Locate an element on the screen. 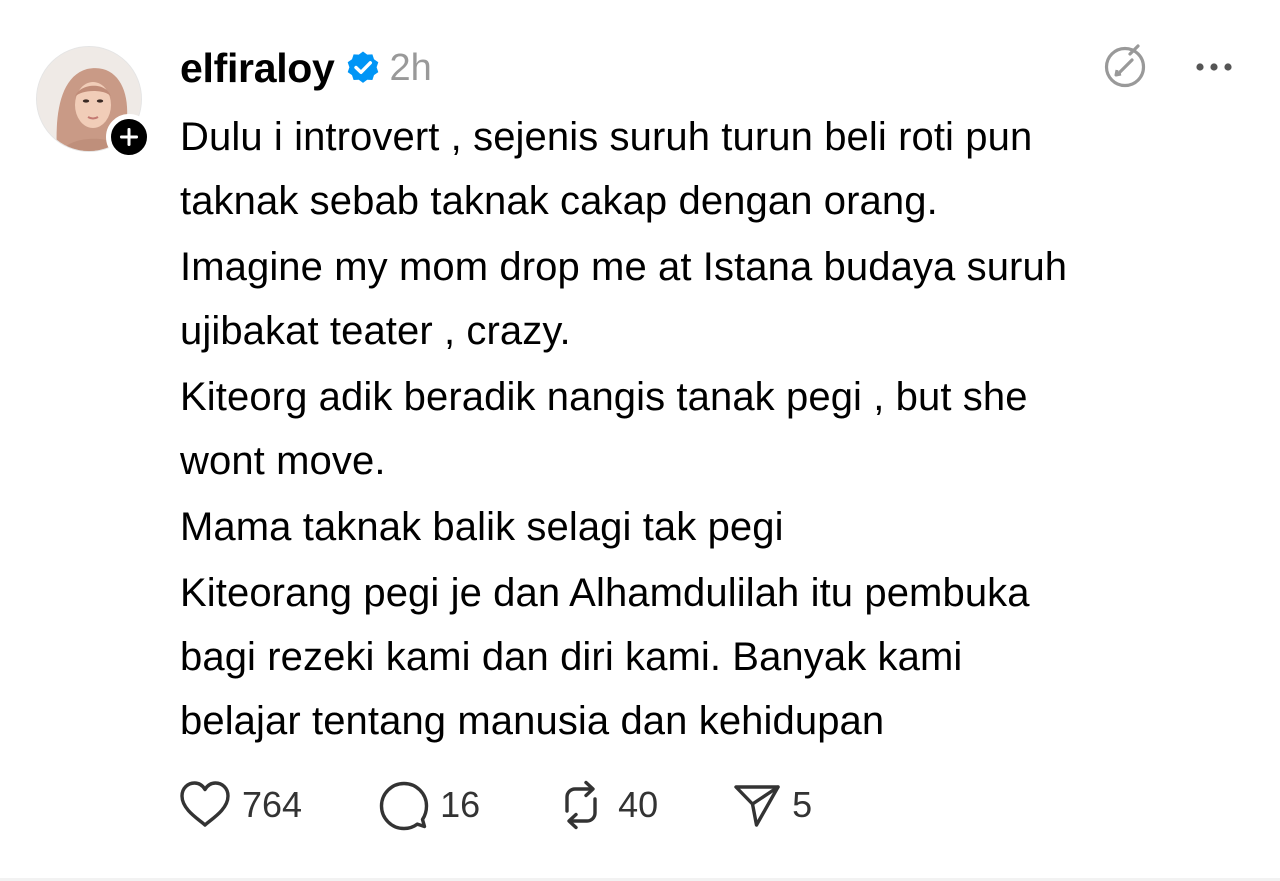 The image size is (1280, 881). post-action-bar: 764 16 40 5 is located at coordinates (495, 805).